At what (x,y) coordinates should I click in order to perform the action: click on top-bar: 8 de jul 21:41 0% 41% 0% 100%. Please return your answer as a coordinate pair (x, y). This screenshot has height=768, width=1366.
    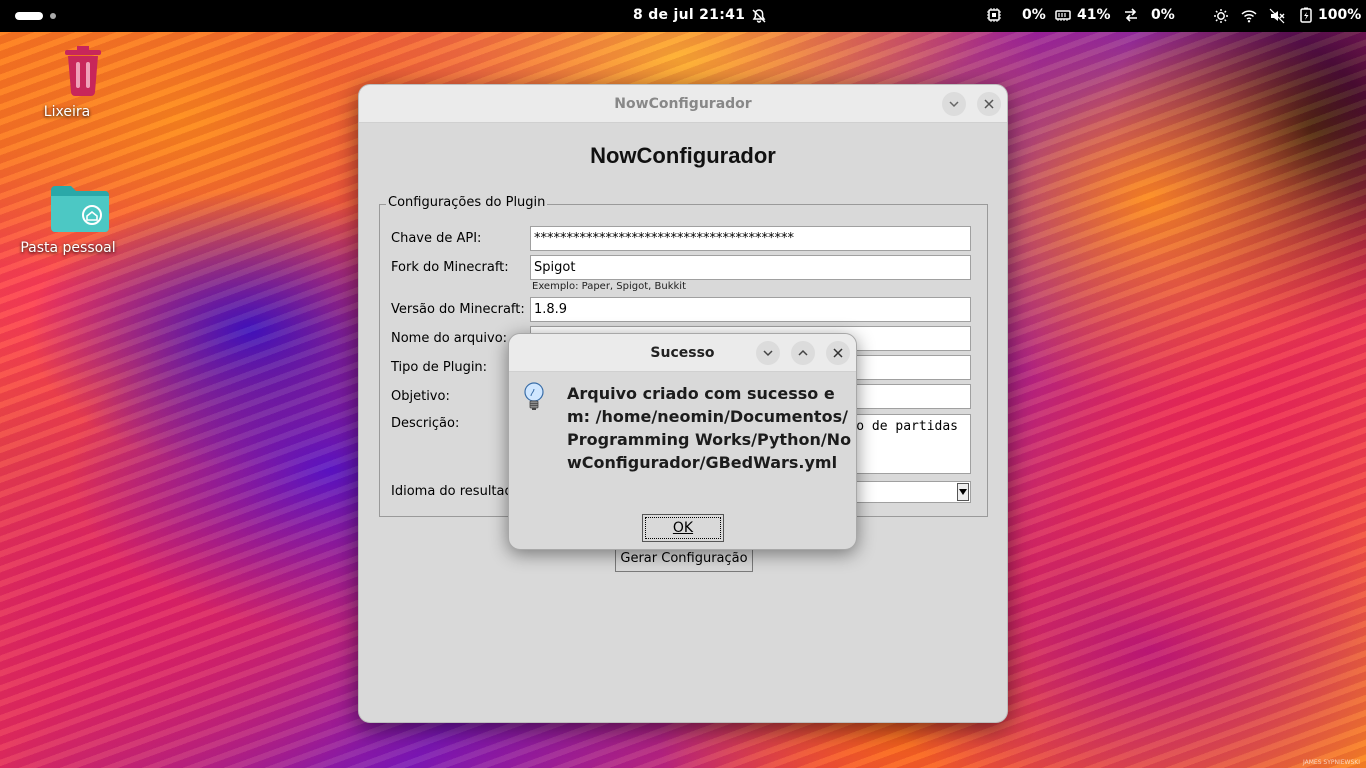
    Looking at the image, I should click on (683, 16).